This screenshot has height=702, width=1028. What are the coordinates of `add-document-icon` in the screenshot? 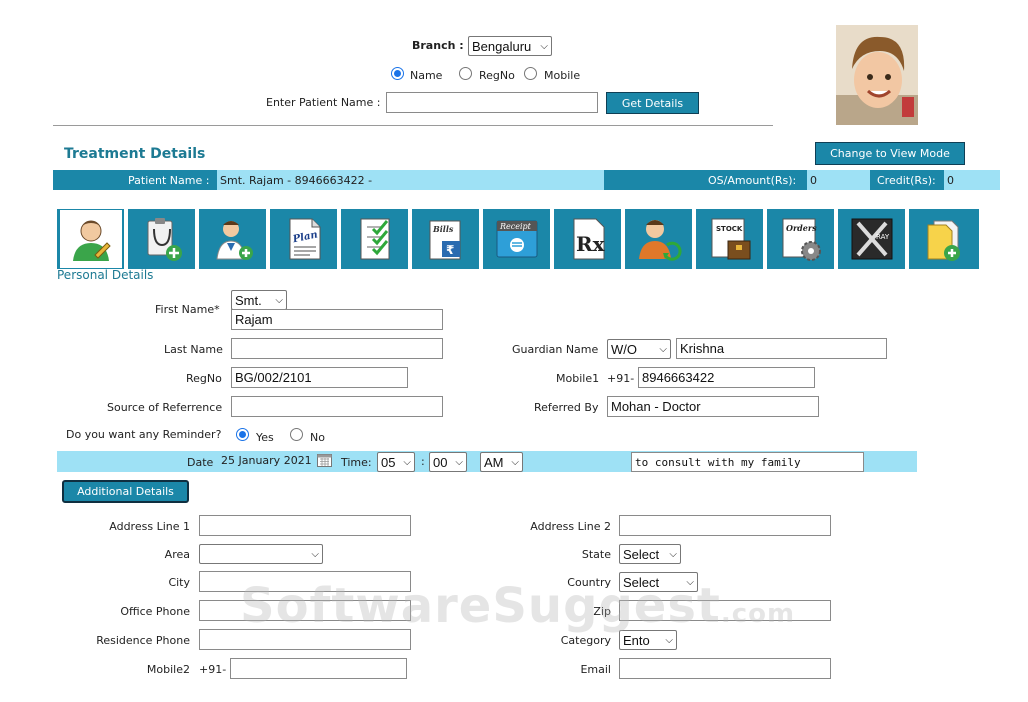 It's located at (943, 240).